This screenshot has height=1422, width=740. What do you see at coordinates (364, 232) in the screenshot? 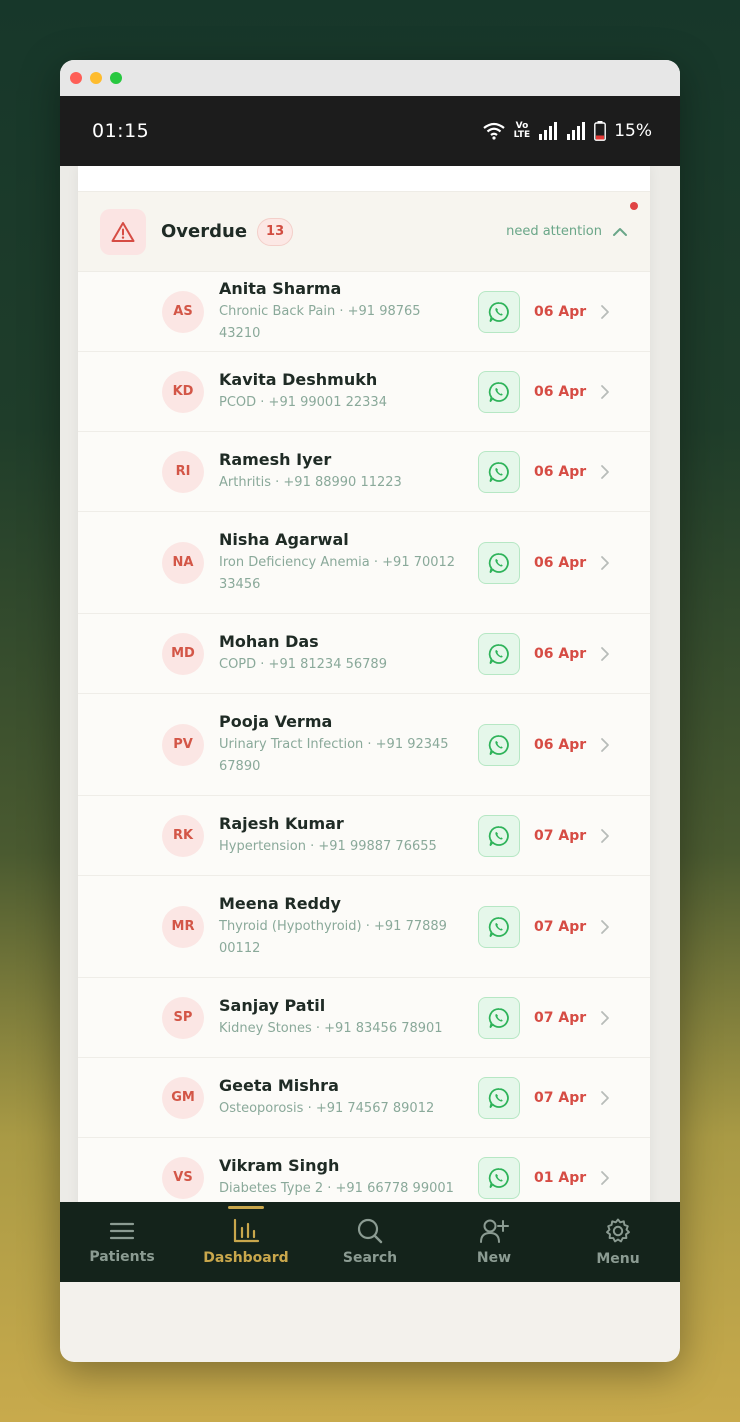
I see `overdue-section-header: Overdue 13 need attention` at bounding box center [364, 232].